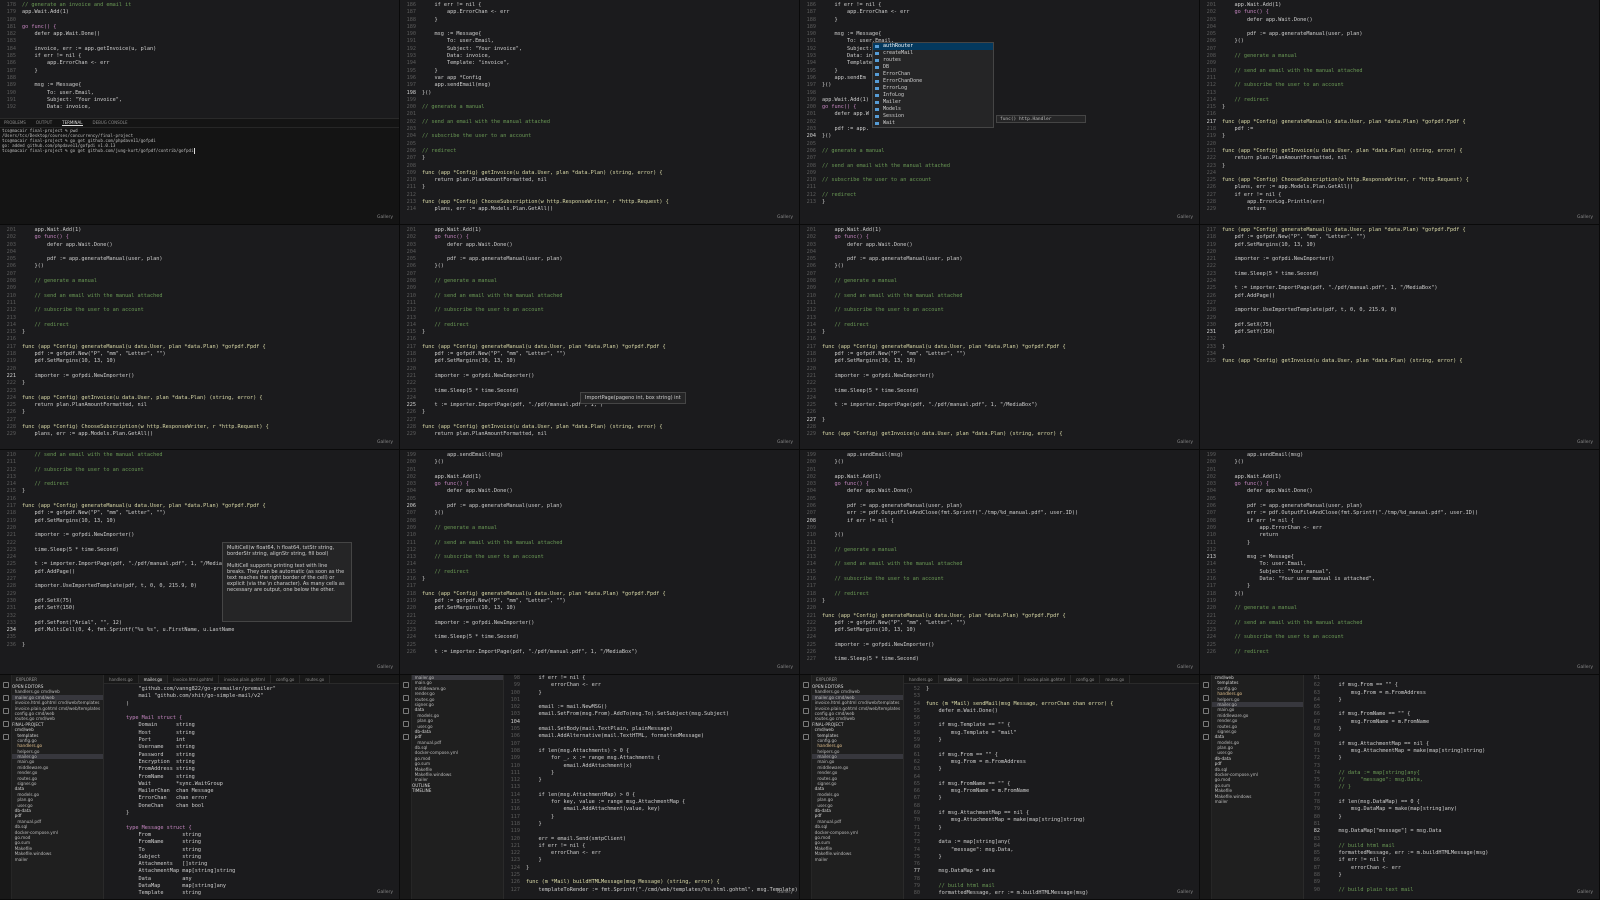 The width and height of the screenshot is (1600, 900). Describe the element at coordinates (662, 809) in the screenshot. I see `code-text: email.AddAttachment(value, key)` at that location.